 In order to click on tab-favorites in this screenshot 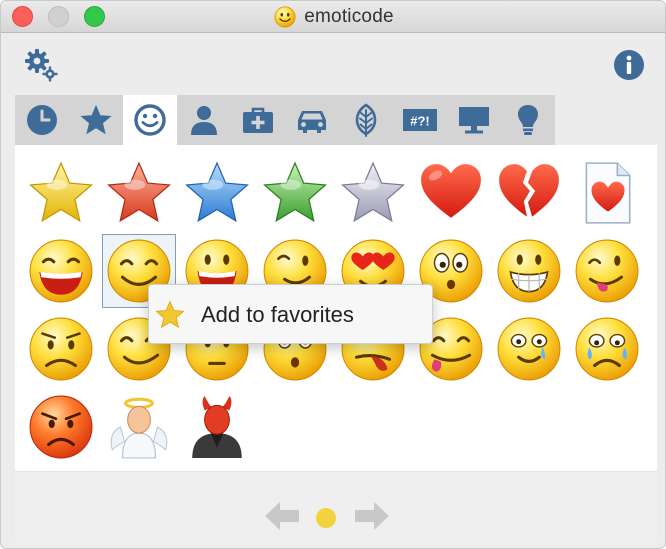, I will do `click(96, 120)`.